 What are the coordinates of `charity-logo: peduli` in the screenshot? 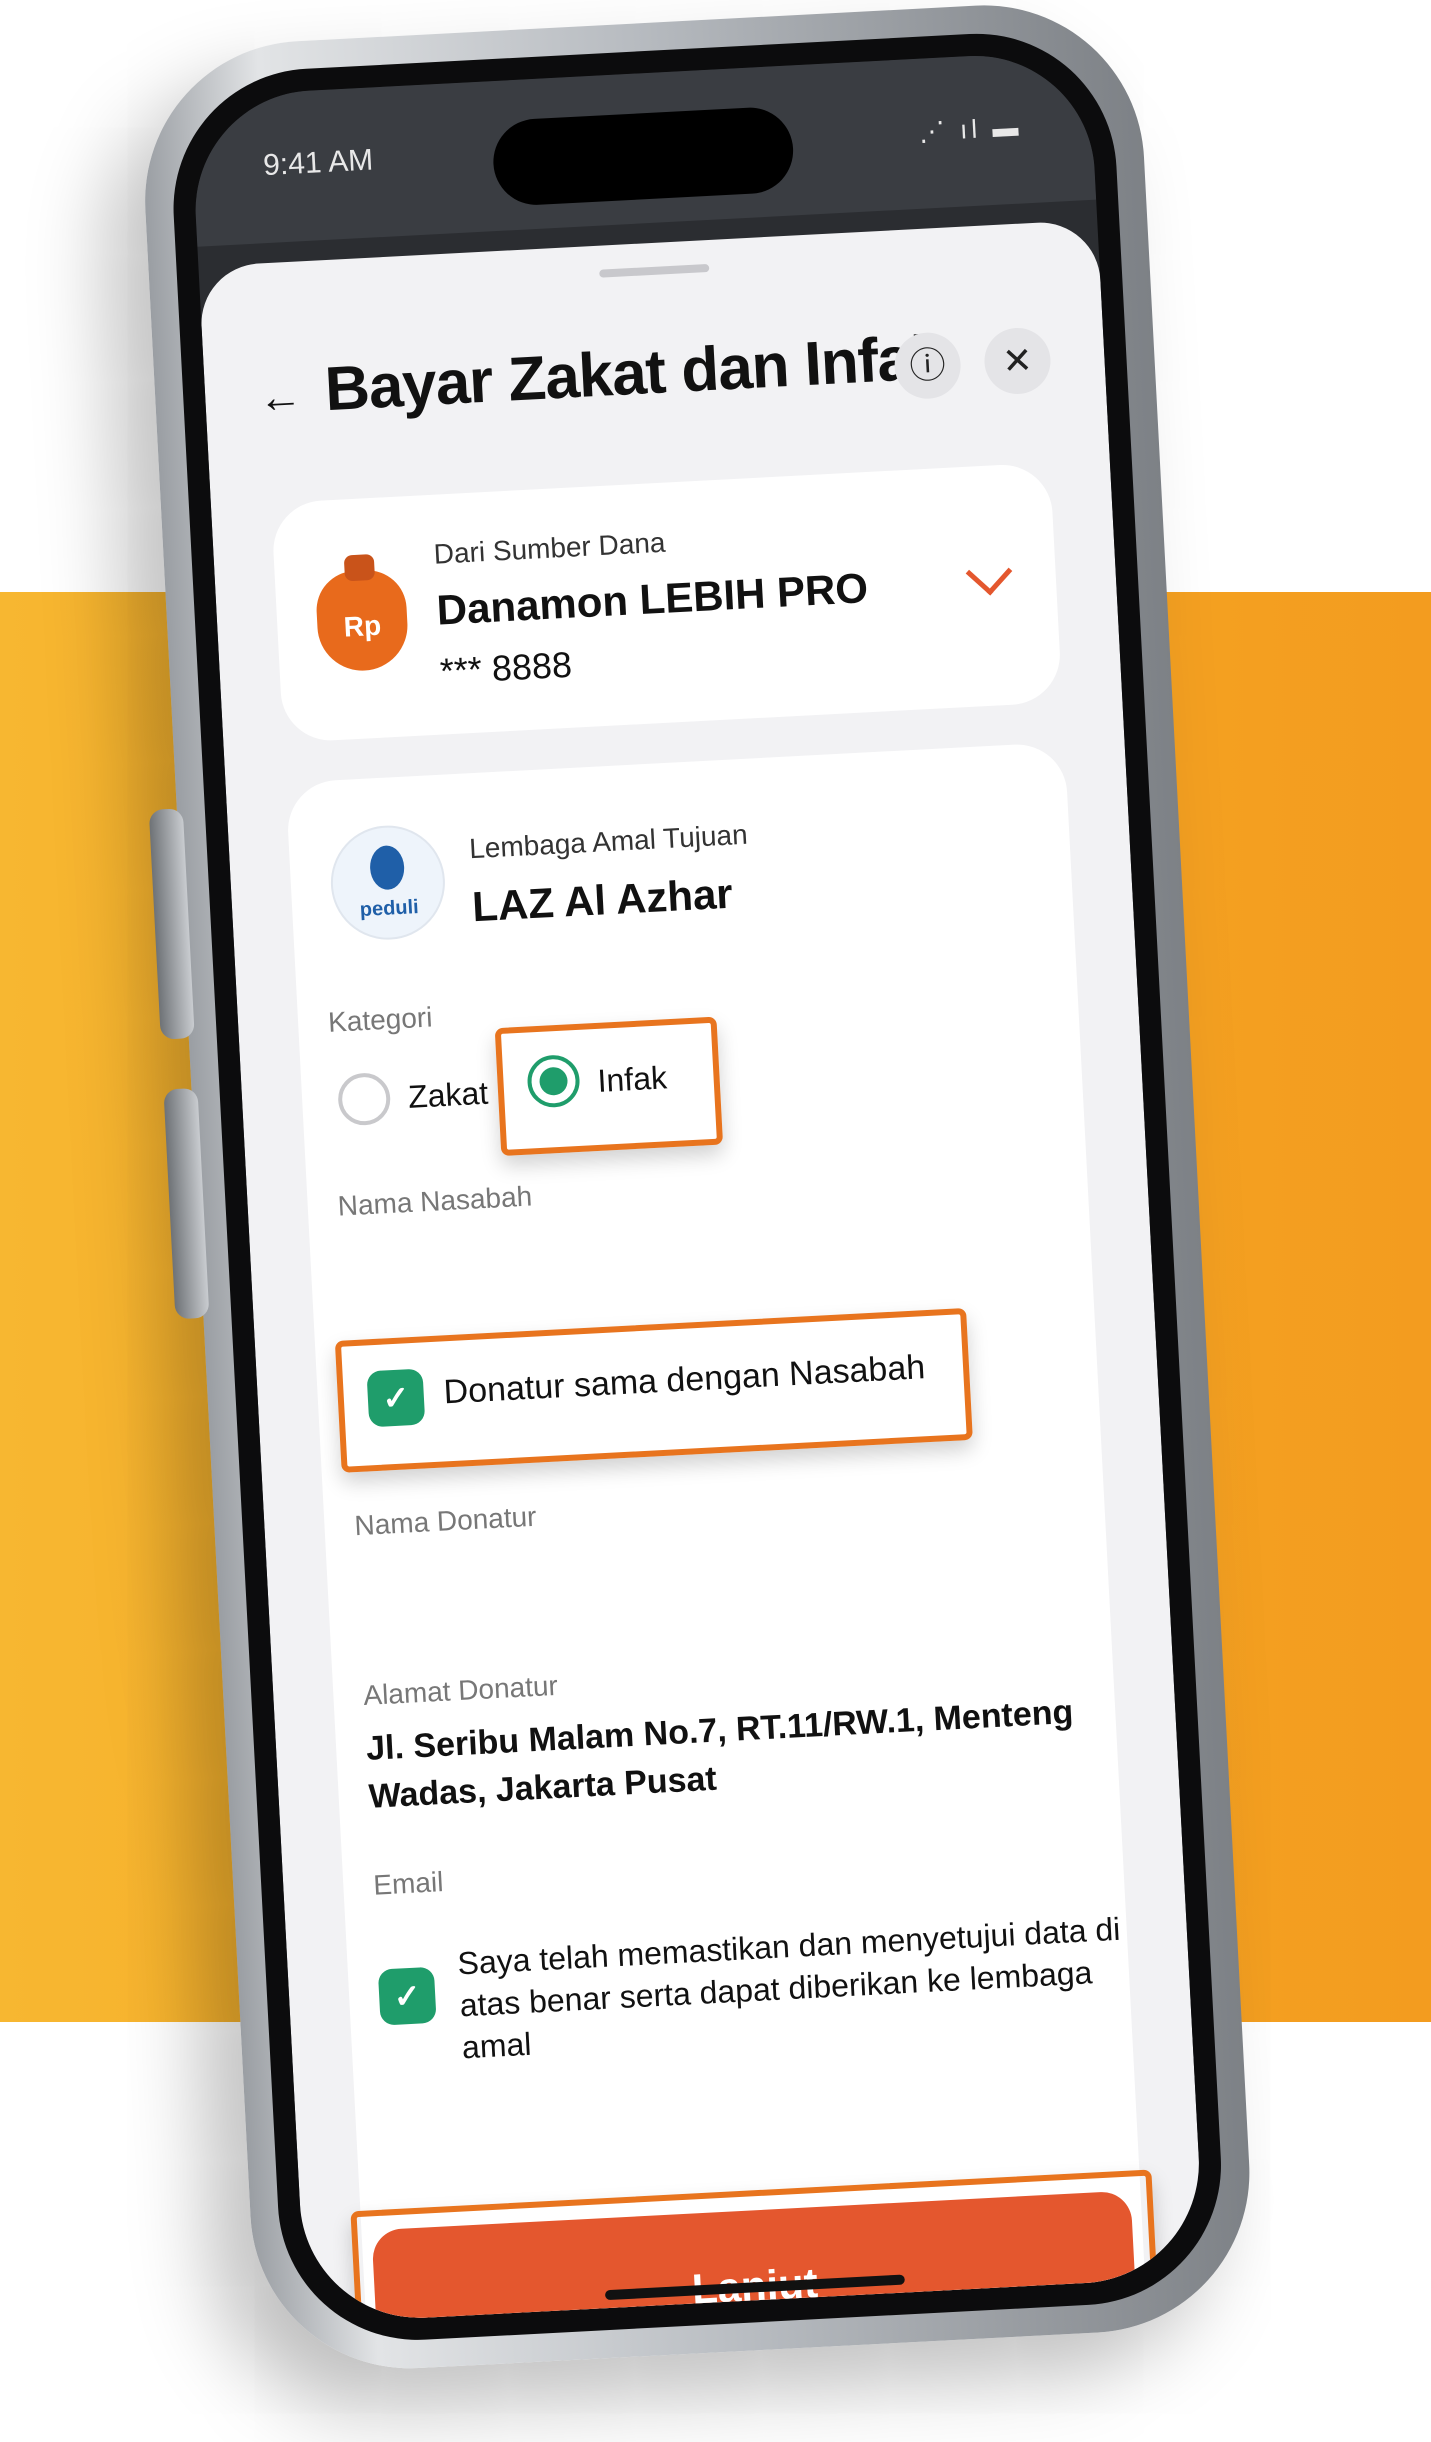 It's located at (388, 882).